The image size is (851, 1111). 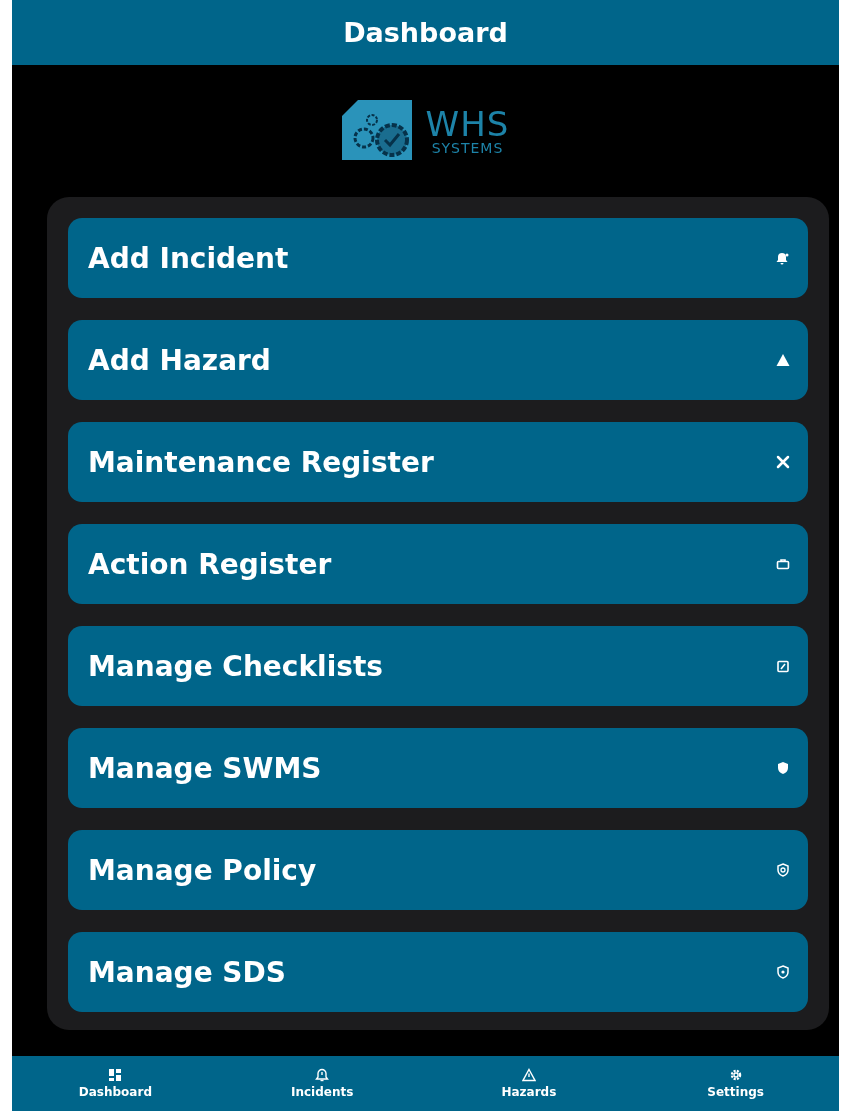 I want to click on briefcase-icon, so click(x=783, y=564).